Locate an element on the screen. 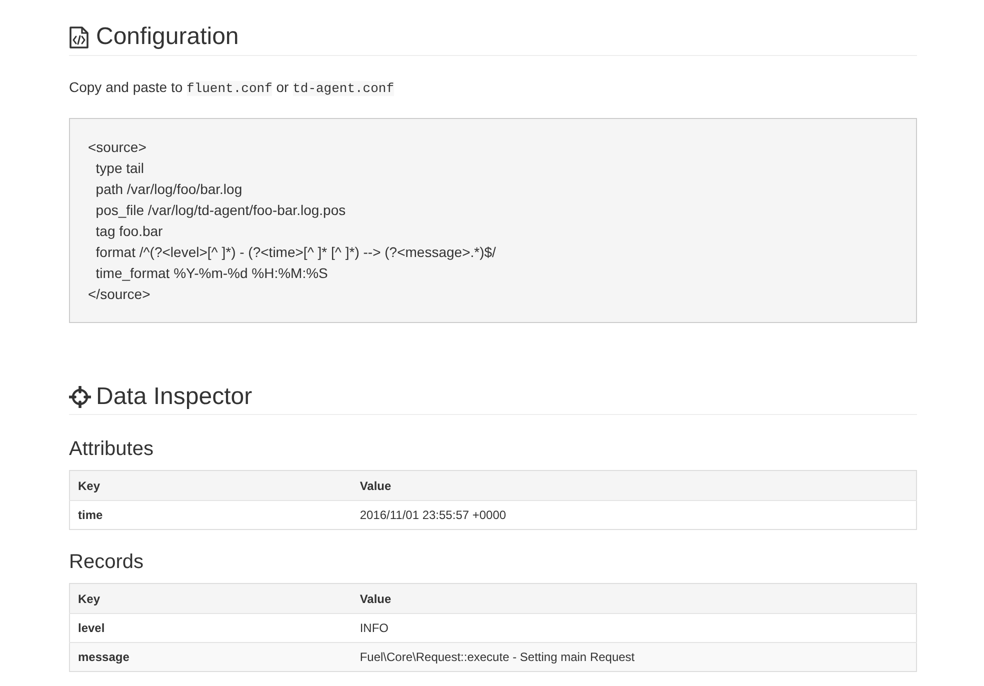 This screenshot has width=984, height=686. subsection-heading: Attributes is located at coordinates (111, 449).